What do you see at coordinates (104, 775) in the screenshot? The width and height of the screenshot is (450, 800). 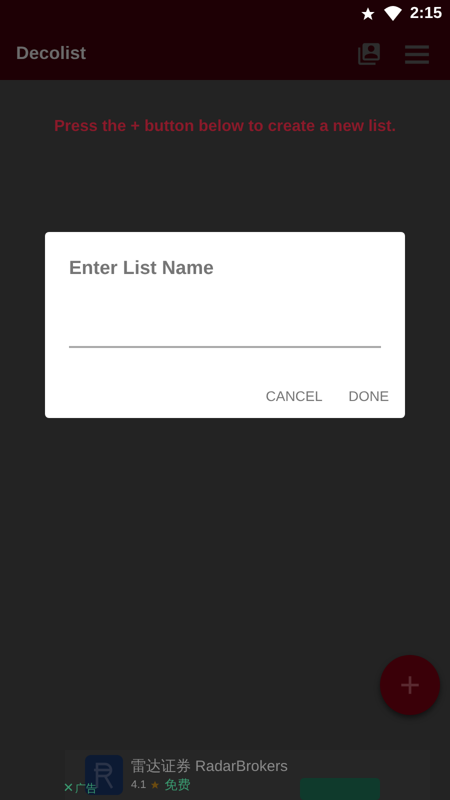 I see `app-logo-icon` at bounding box center [104, 775].